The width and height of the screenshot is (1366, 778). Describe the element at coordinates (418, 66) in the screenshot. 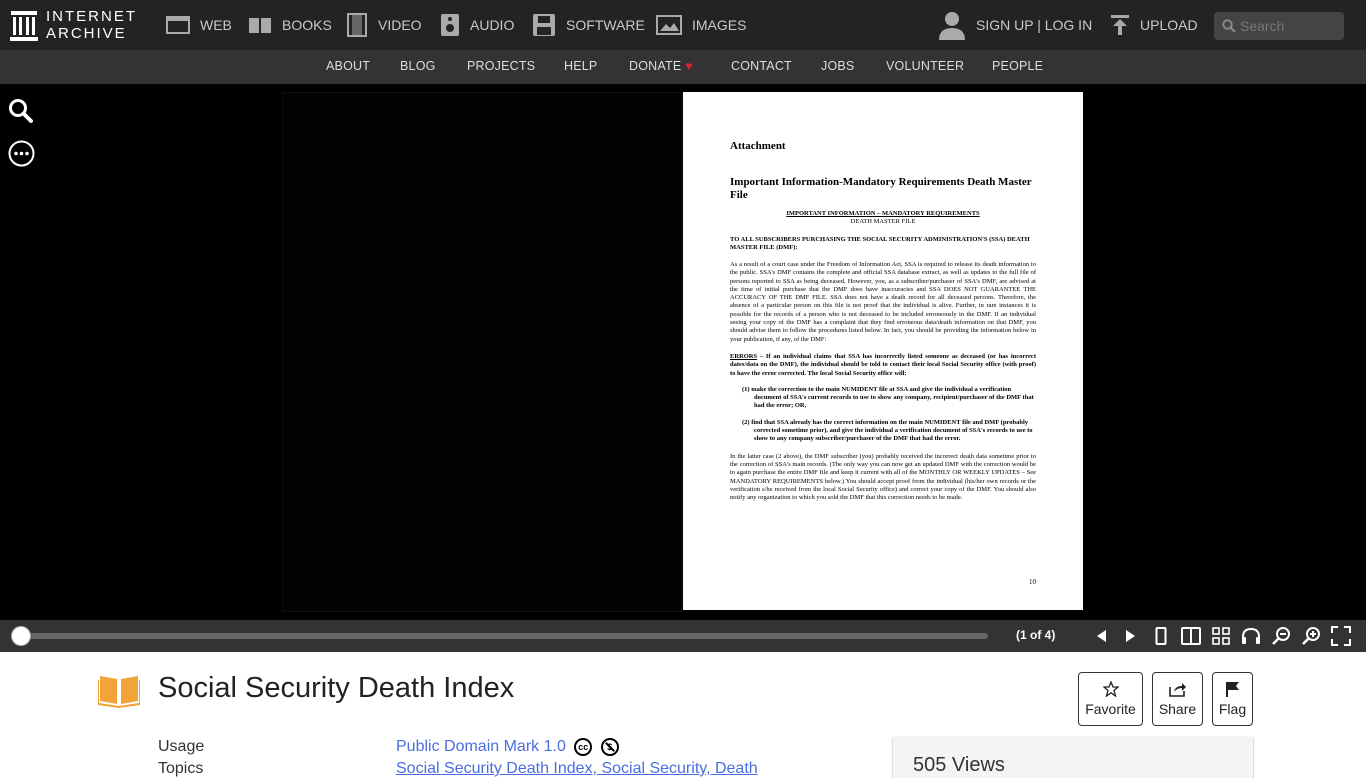

I see `subnav-blog: BLOG` at that location.